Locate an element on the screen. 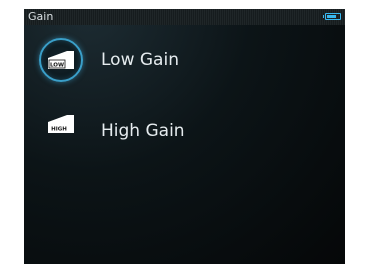 Image resolution: width=369 pixels, height=265 pixels. low-gain-icon-wrap: LOW is located at coordinates (61, 60).